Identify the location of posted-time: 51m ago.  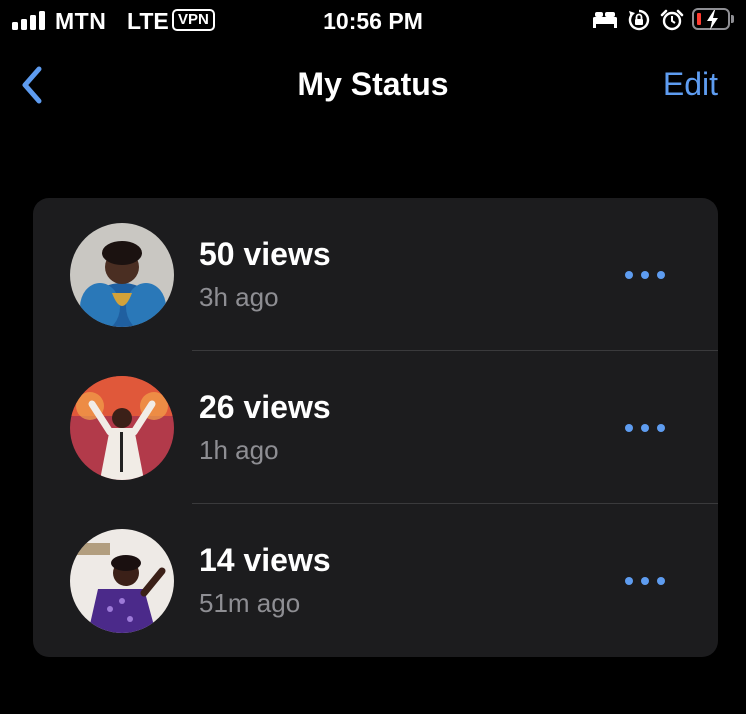
(250, 603).